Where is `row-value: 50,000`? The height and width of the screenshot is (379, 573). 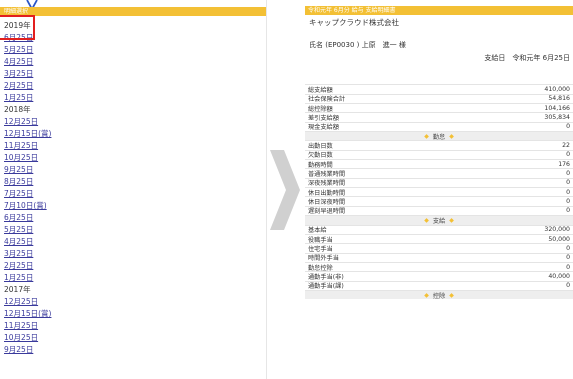 row-value: 50,000 is located at coordinates (559, 239).